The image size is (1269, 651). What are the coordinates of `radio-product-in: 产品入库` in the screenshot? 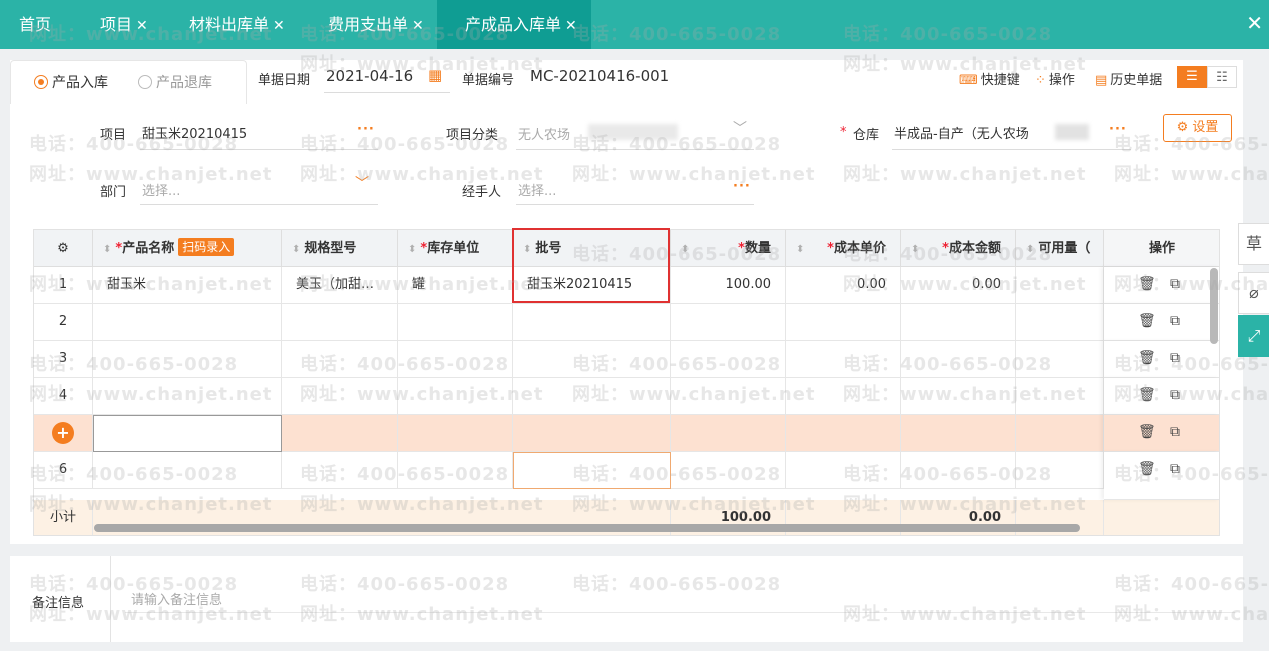 It's located at (71, 82).